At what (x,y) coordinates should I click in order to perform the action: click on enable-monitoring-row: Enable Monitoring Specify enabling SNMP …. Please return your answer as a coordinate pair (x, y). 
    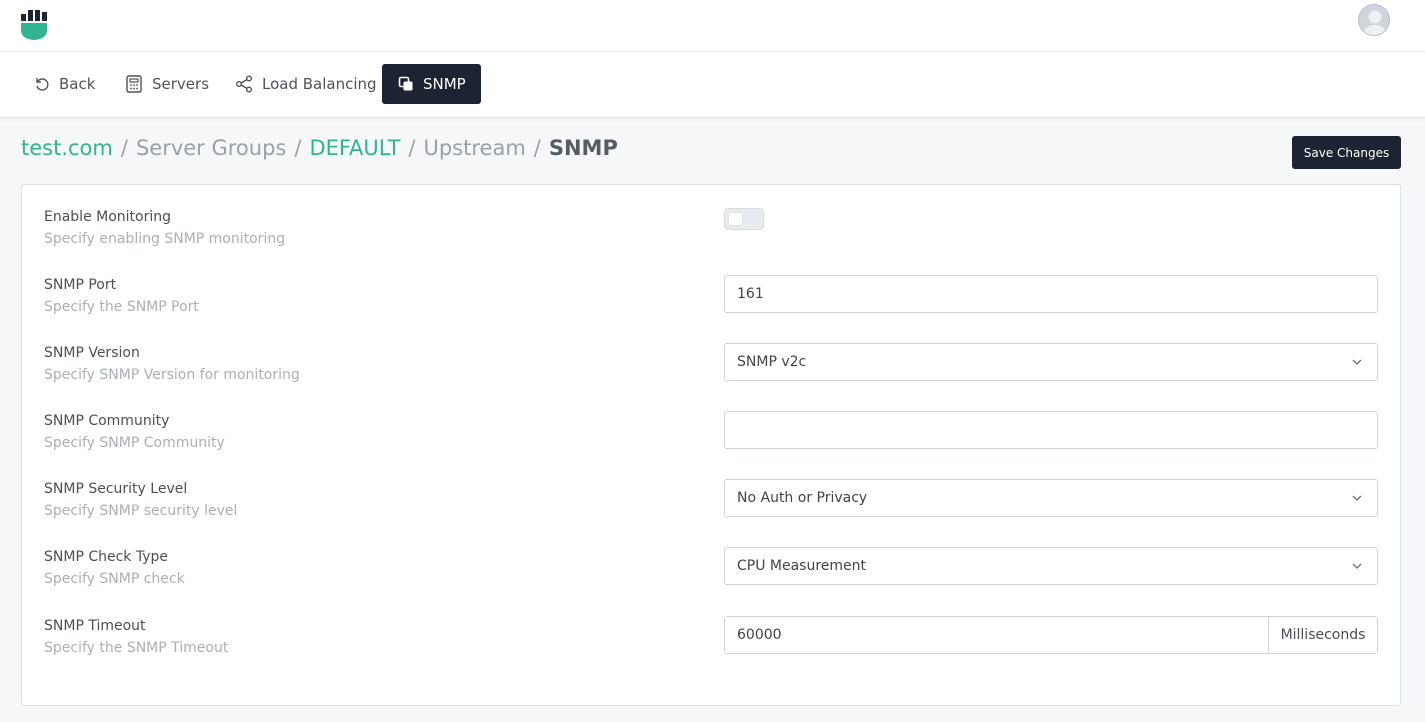
    Looking at the image, I should click on (164, 228).